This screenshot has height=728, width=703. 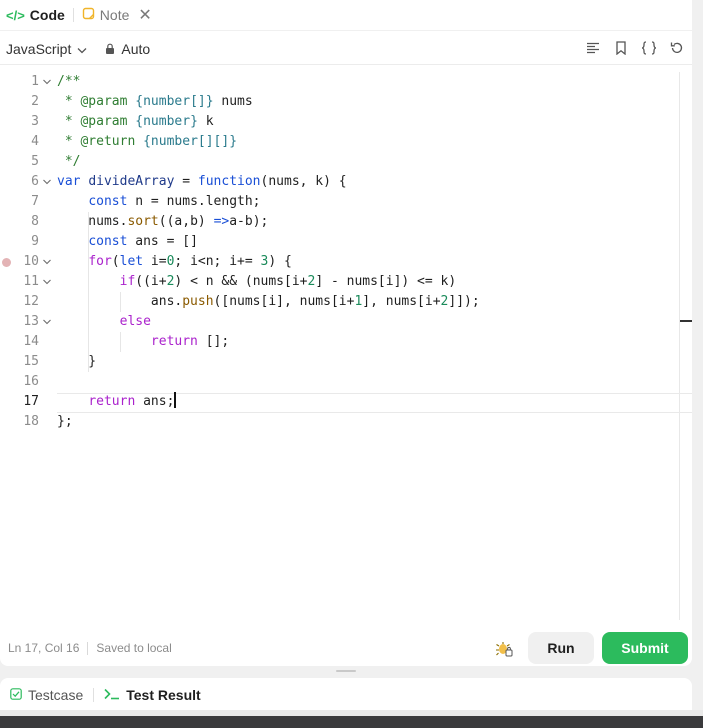 I want to click on bookmark-icon, so click(x=621, y=48).